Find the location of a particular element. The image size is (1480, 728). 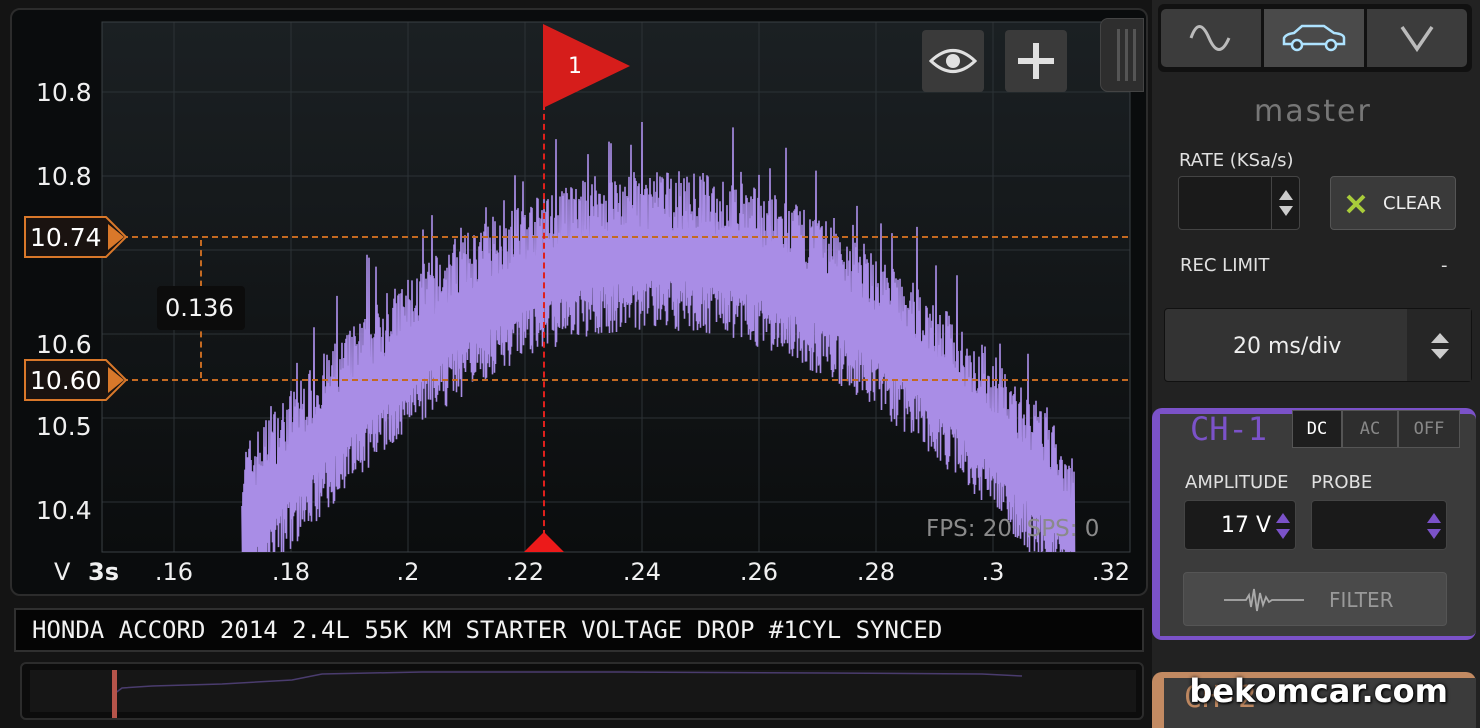

x-tick-label: .28 is located at coordinates (876, 572).